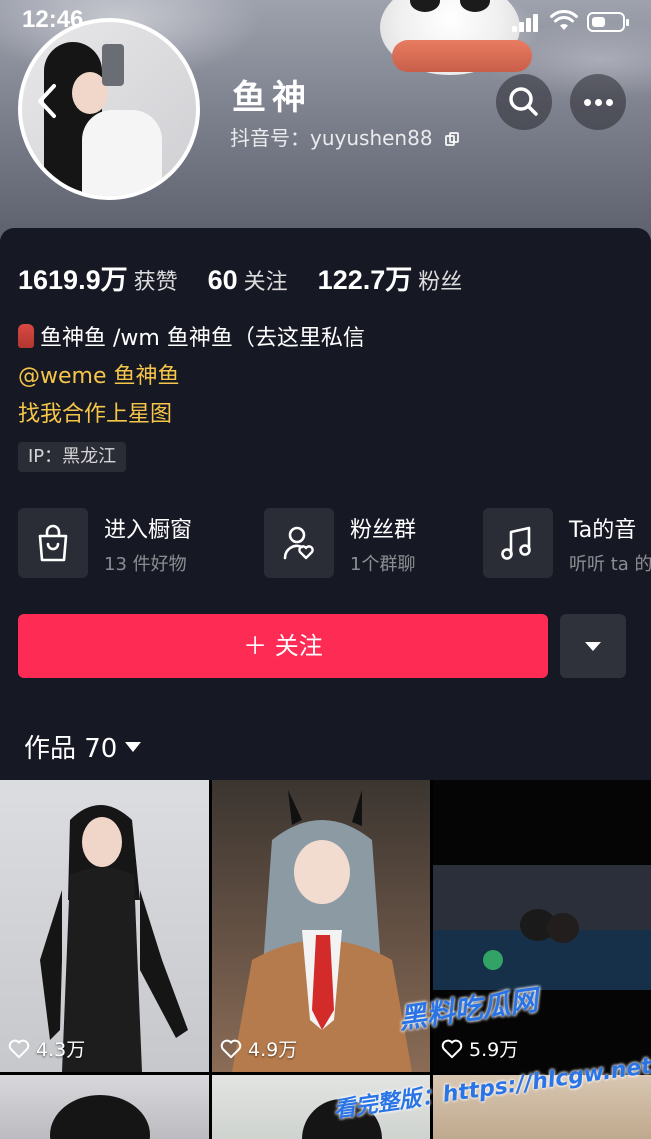  I want to click on scarf-emoji-icon, so click(26, 336).